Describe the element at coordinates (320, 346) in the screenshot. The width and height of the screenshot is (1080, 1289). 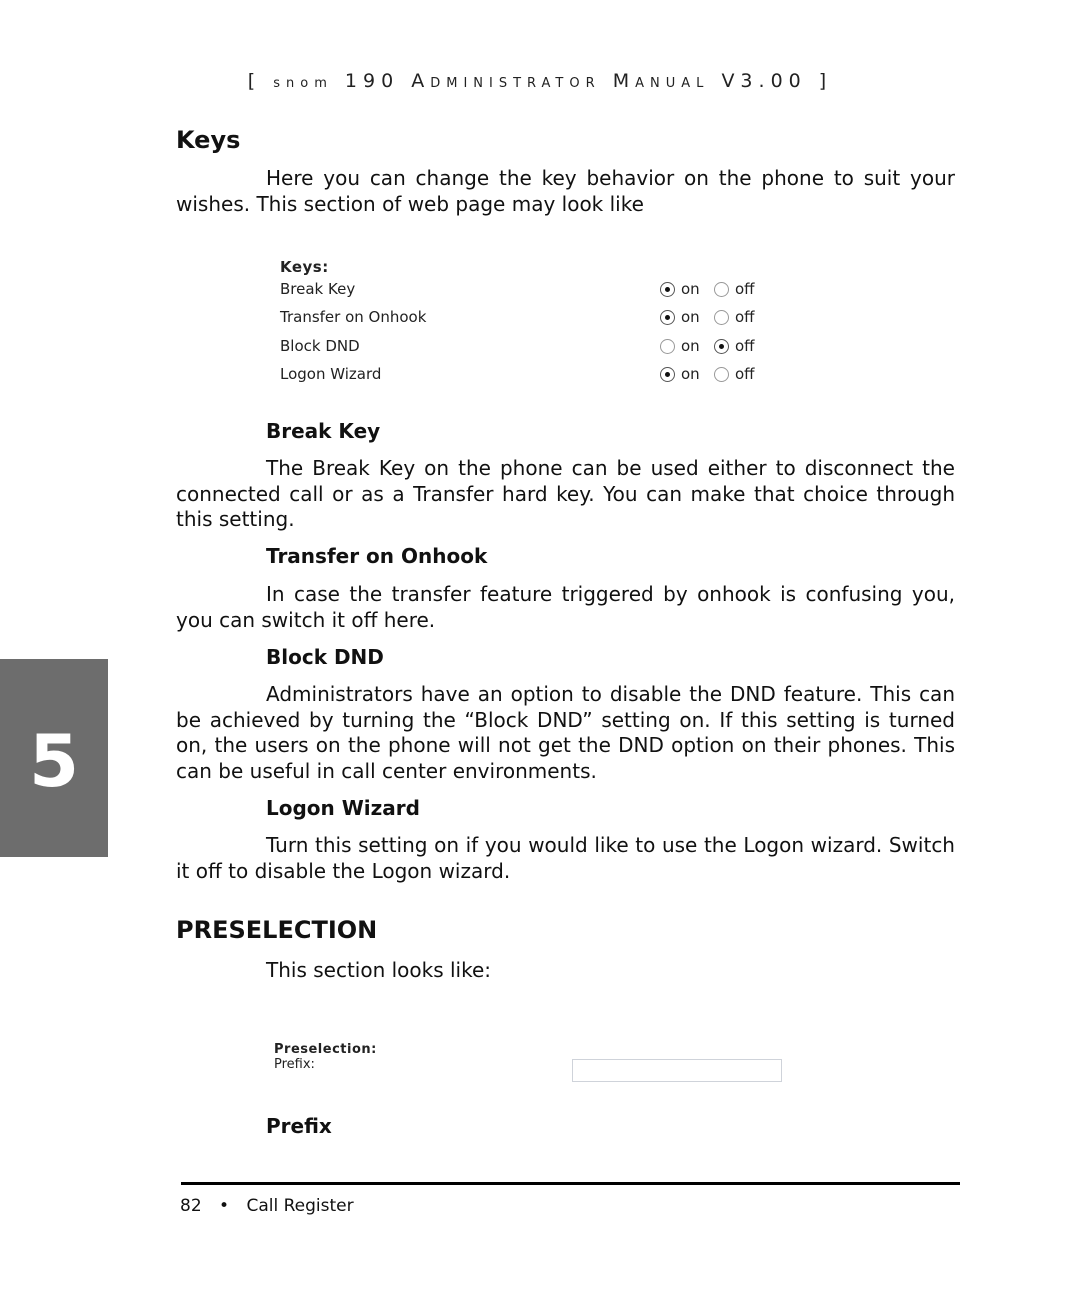
I see `setting-label: Block DND` at that location.